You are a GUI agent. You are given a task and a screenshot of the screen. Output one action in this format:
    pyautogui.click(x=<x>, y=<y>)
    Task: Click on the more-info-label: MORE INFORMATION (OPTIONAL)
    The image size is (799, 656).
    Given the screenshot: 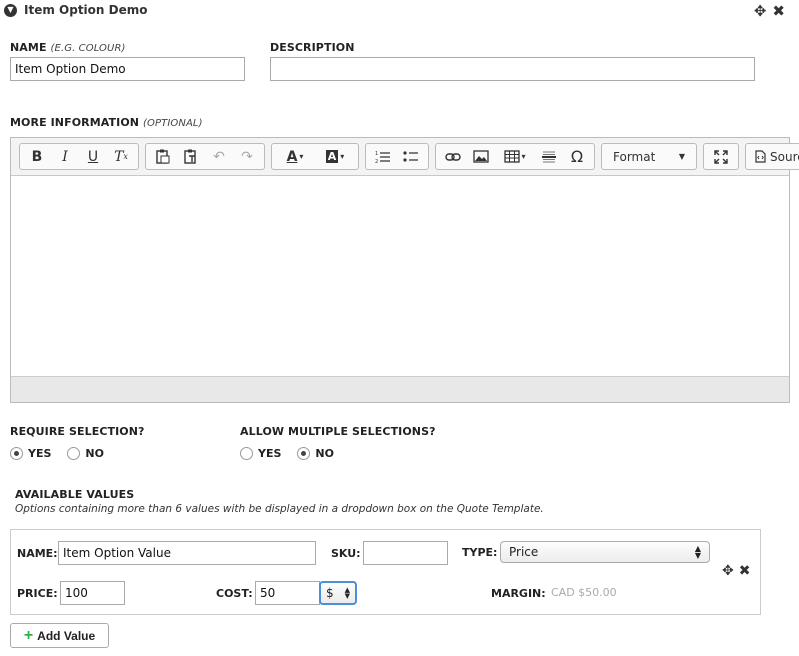 What is the action you would take?
    pyautogui.click(x=106, y=122)
    